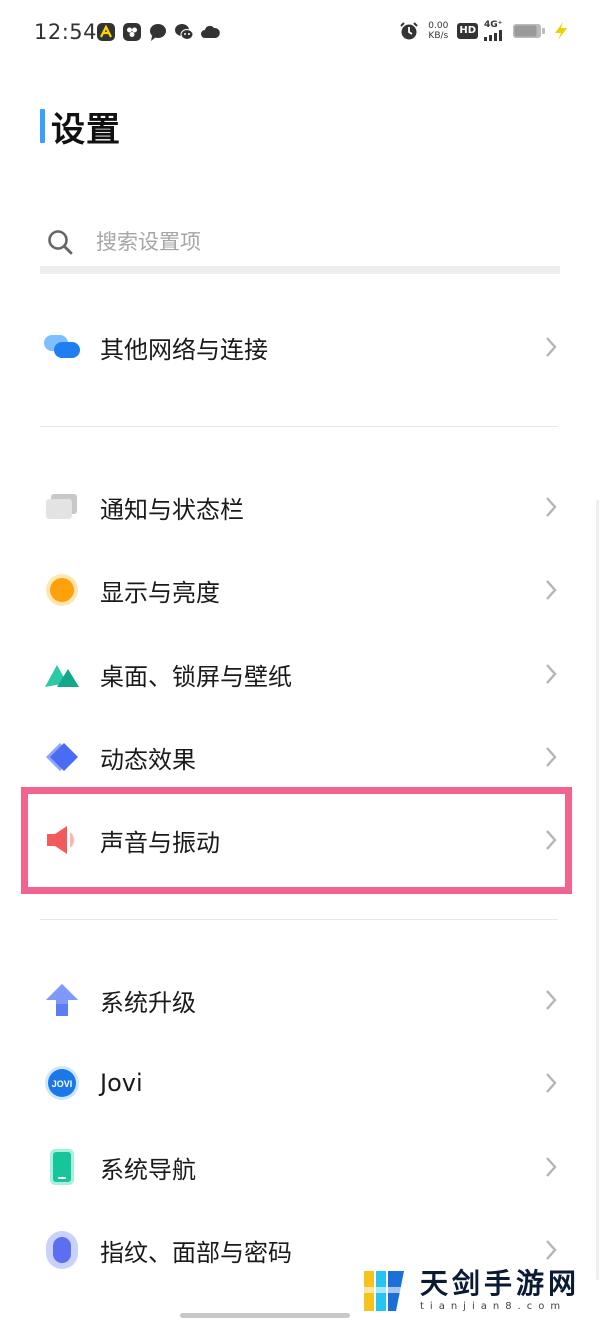  Describe the element at coordinates (106, 32) in the screenshot. I see `app-a-icon` at that location.